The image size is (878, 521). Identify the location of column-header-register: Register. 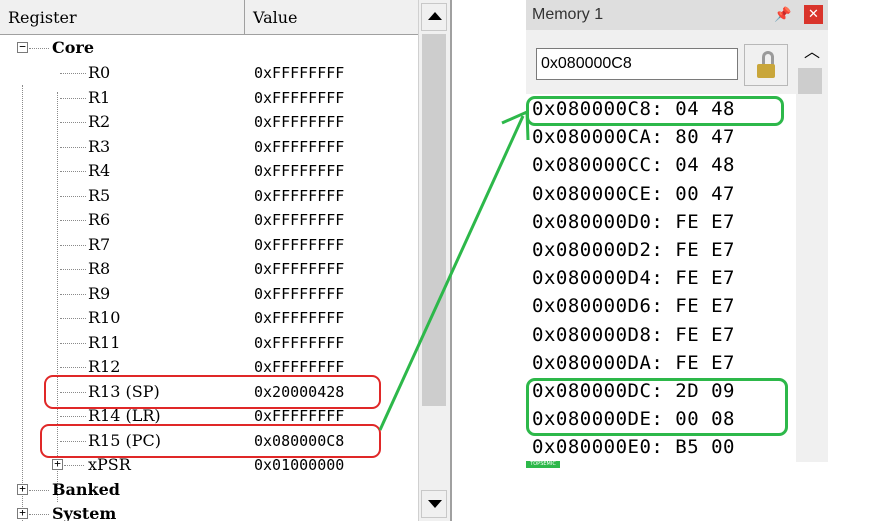
(122, 17).